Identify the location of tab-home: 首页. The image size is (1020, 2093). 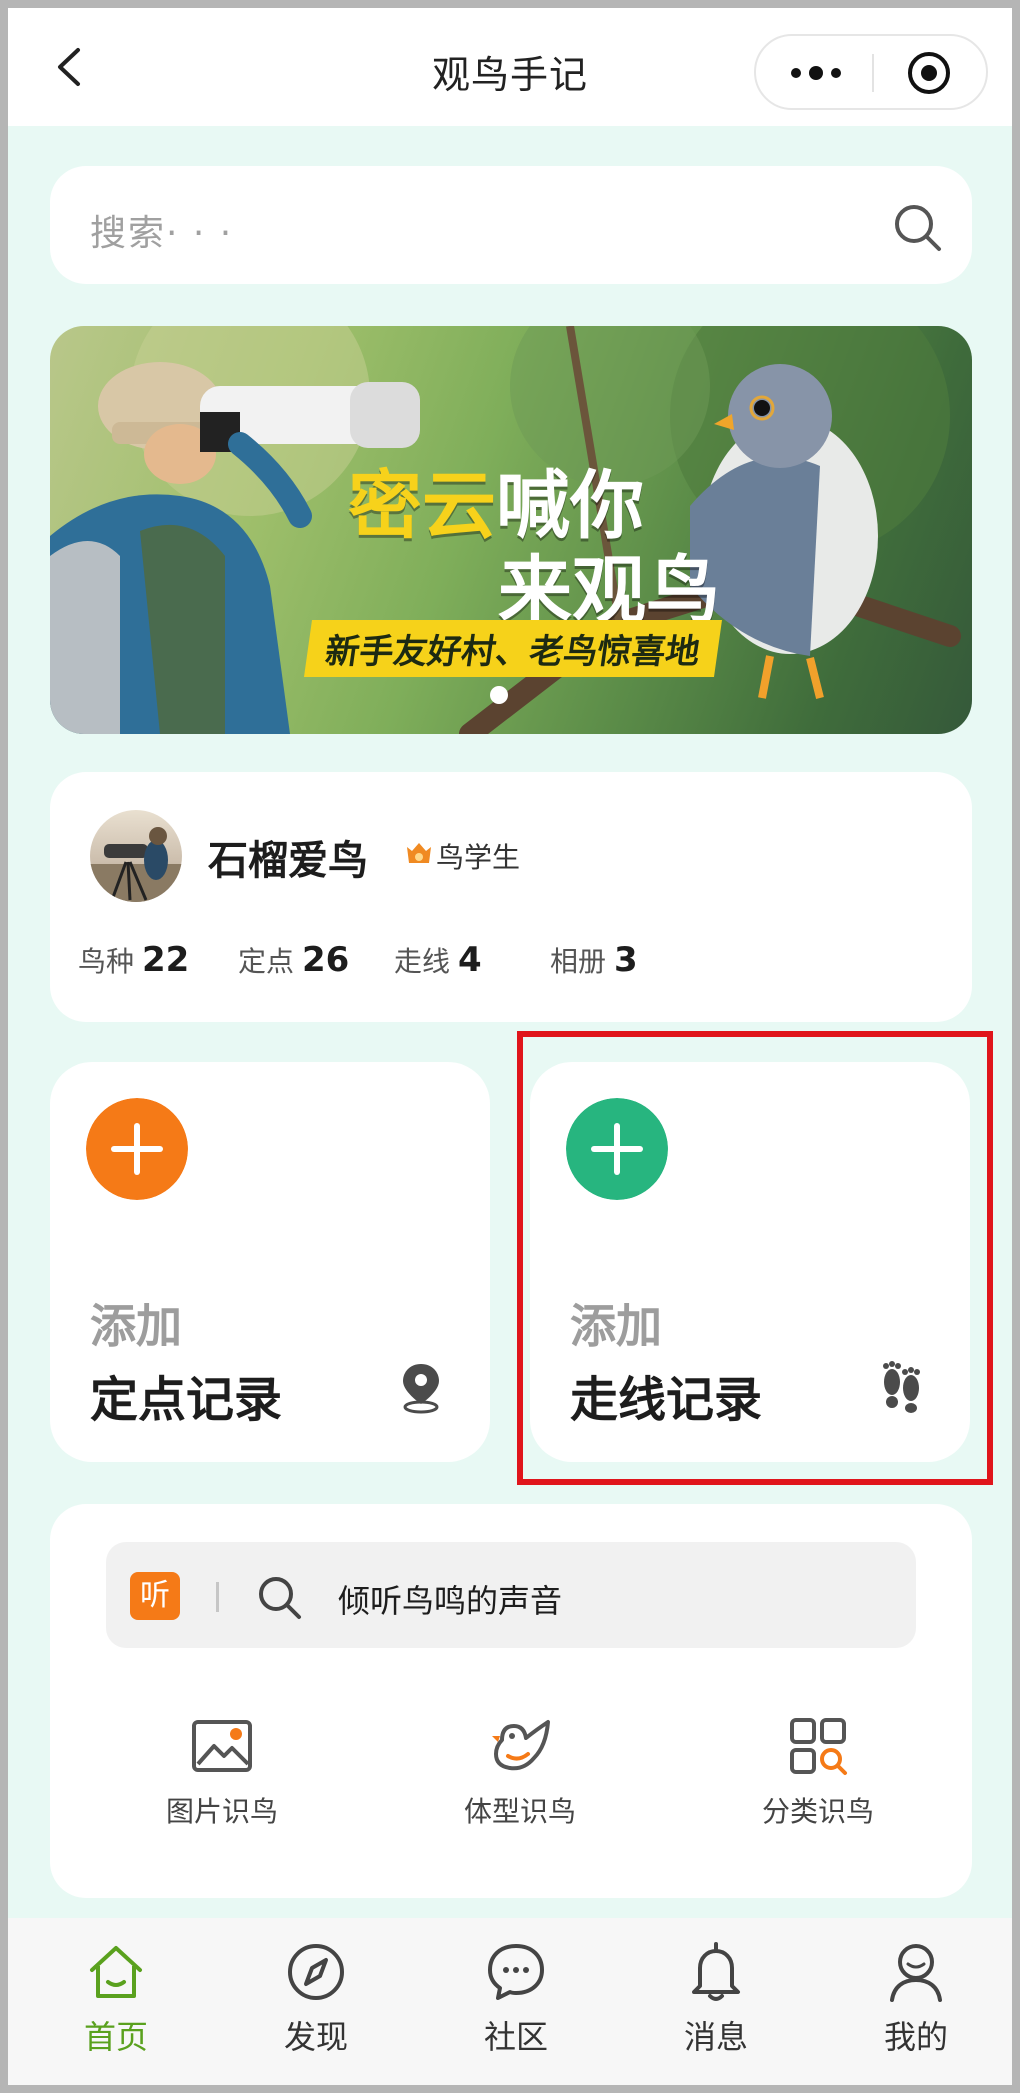
(116, 1999).